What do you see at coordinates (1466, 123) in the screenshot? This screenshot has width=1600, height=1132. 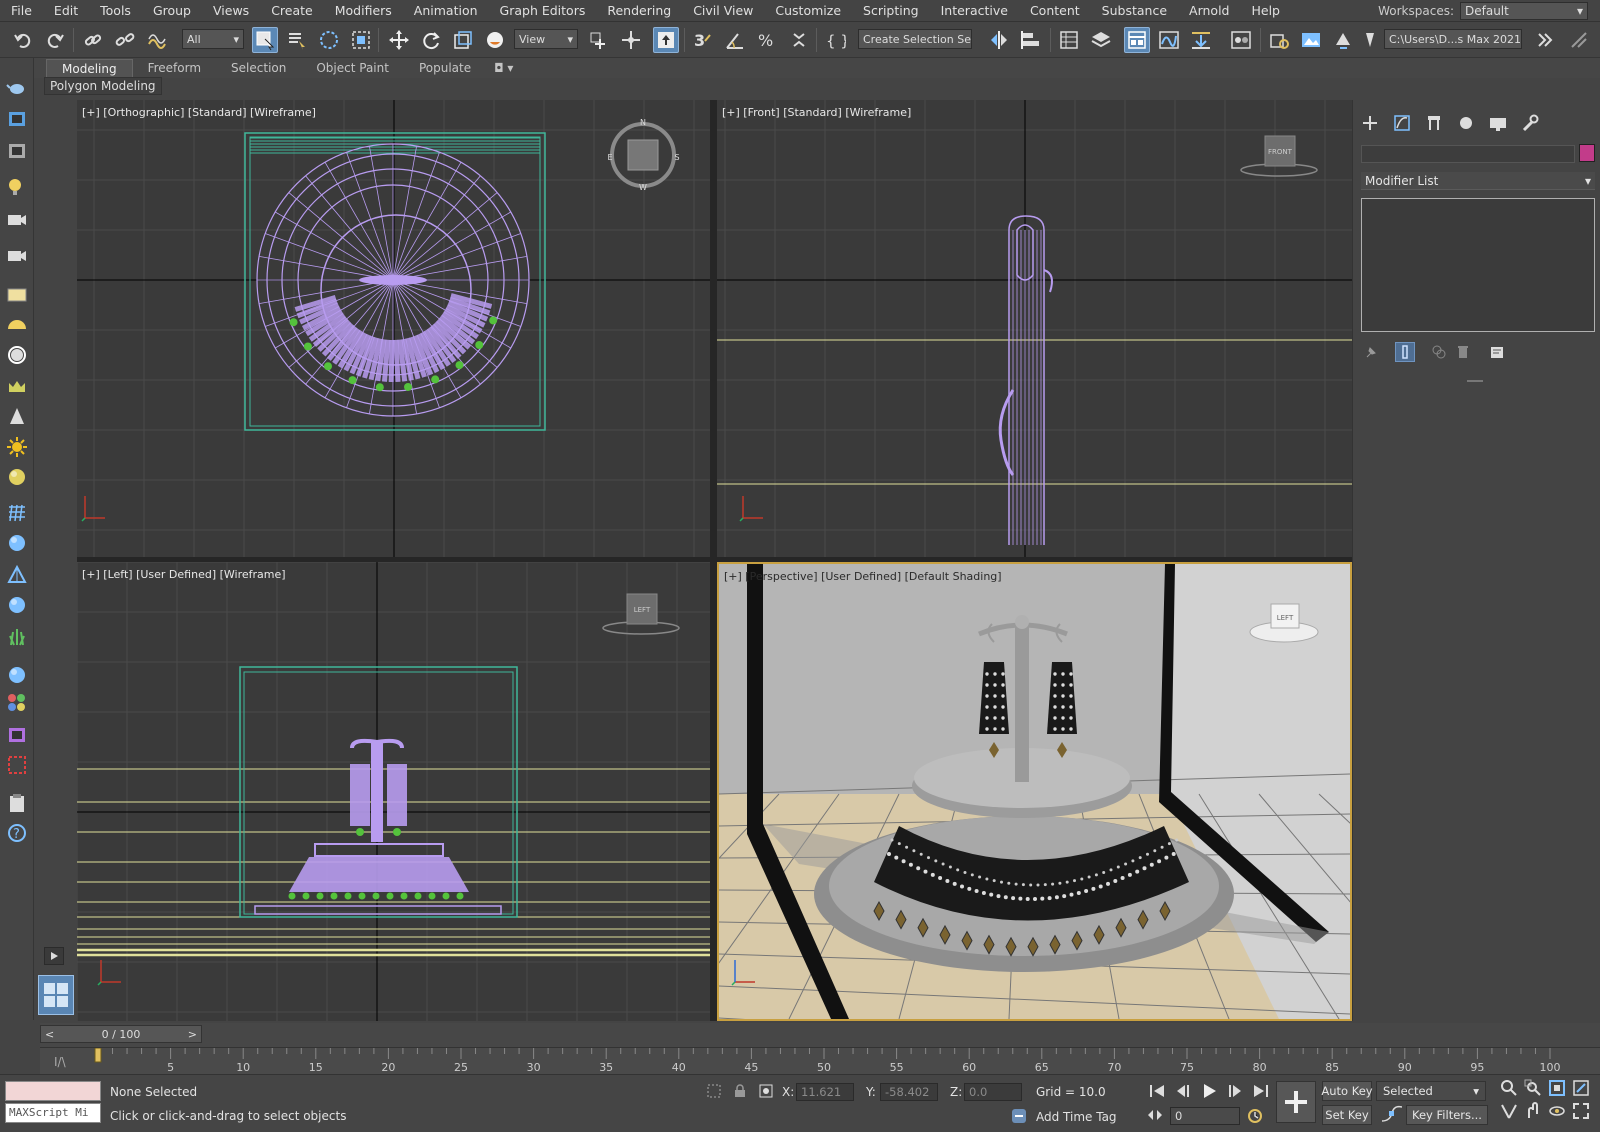 I see `motion-panel-icon` at bounding box center [1466, 123].